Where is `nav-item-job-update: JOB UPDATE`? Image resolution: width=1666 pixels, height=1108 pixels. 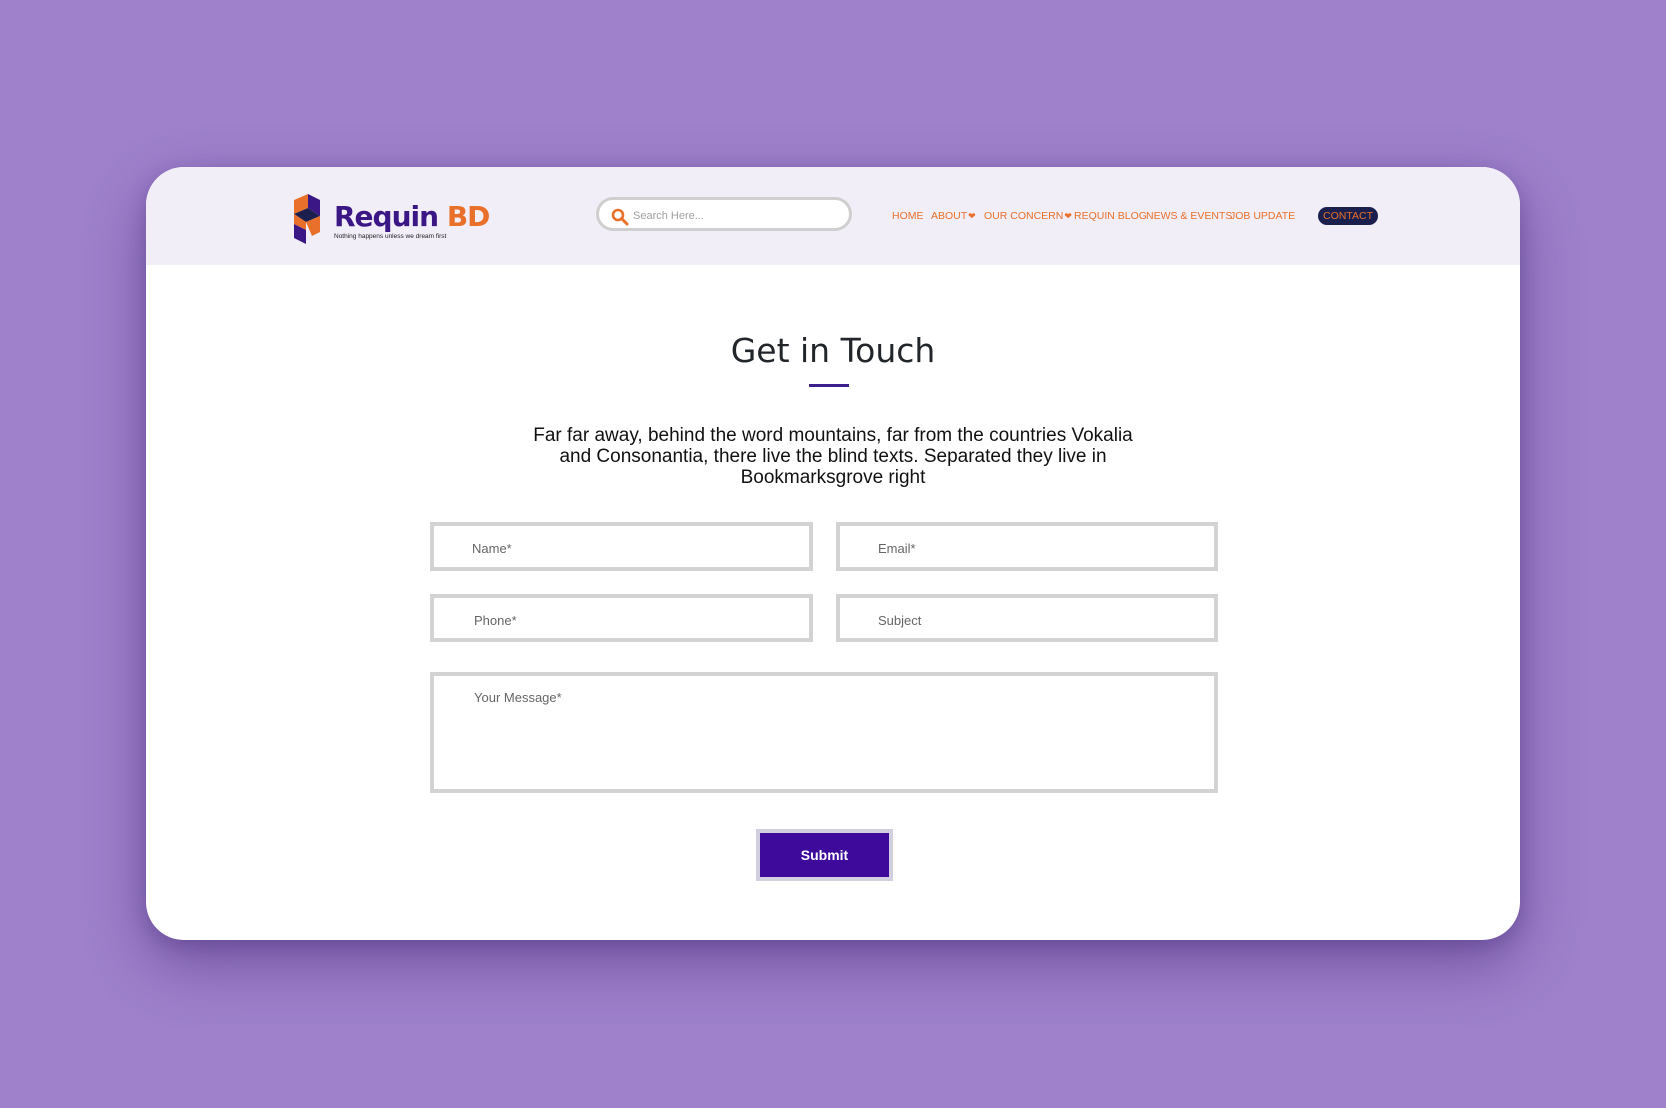 nav-item-job-update: JOB UPDATE is located at coordinates (1262, 216).